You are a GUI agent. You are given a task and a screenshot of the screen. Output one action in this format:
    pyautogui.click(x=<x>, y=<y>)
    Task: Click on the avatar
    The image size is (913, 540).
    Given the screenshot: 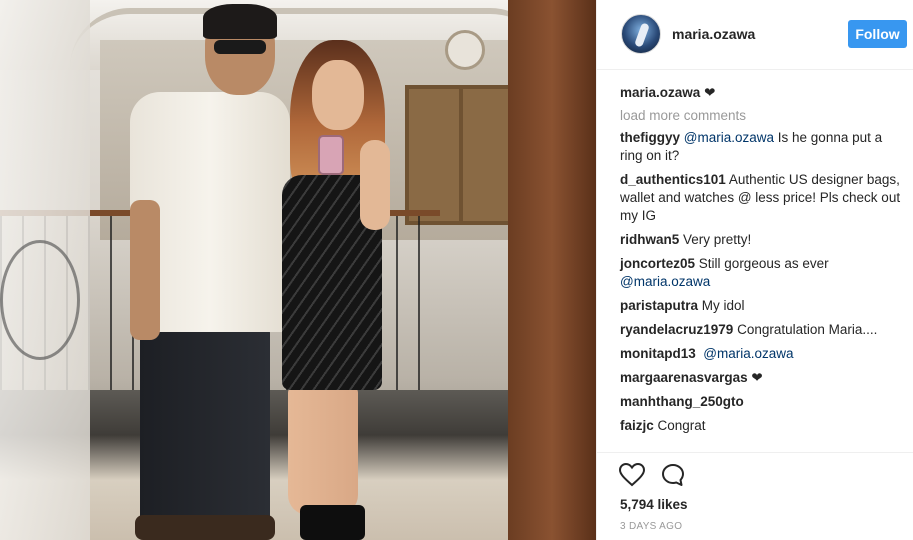 What is the action you would take?
    pyautogui.click(x=641, y=34)
    